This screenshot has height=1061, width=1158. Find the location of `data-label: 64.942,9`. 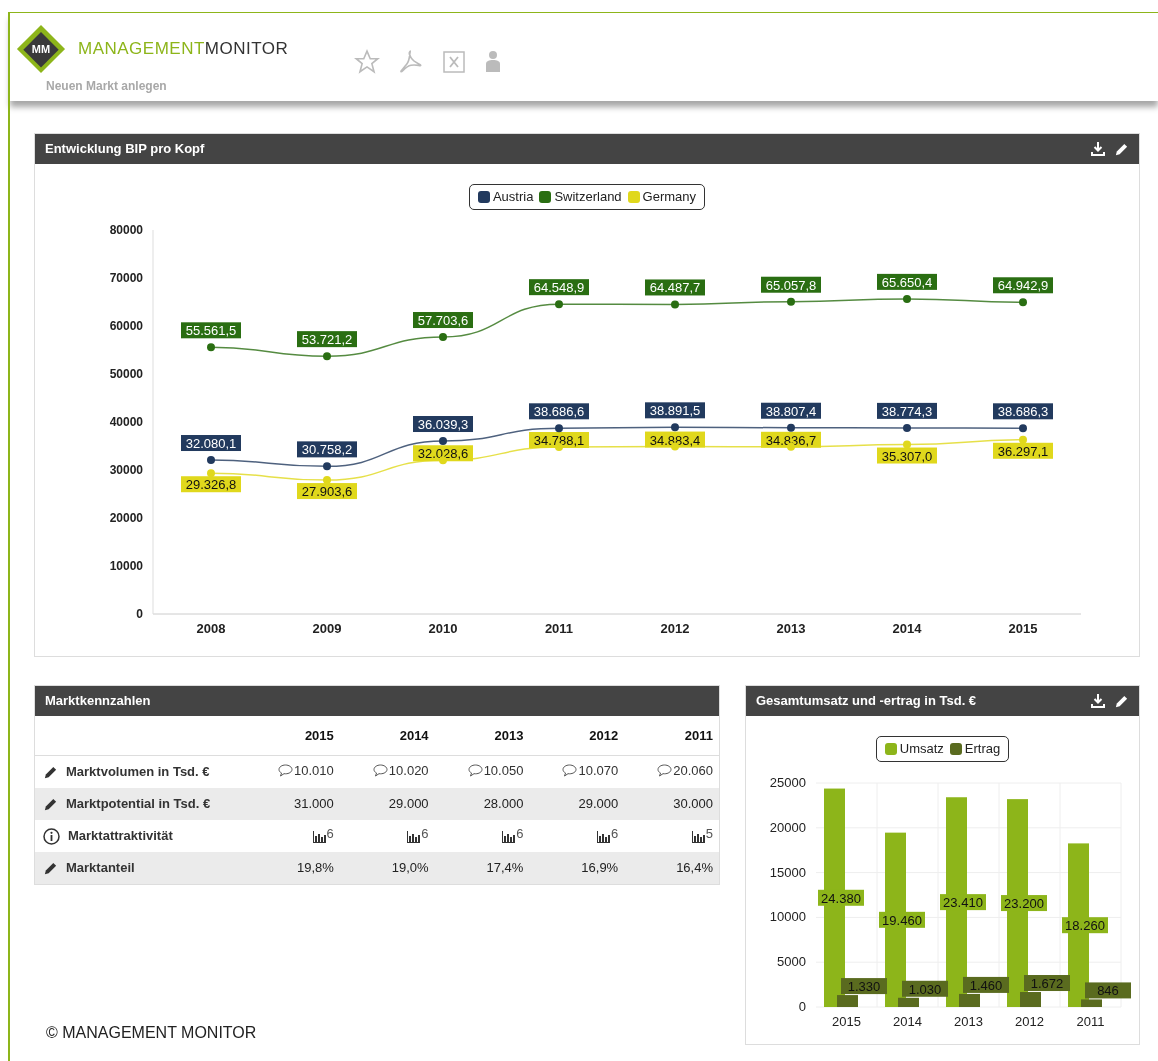

data-label: 64.942,9 is located at coordinates (1023, 286).